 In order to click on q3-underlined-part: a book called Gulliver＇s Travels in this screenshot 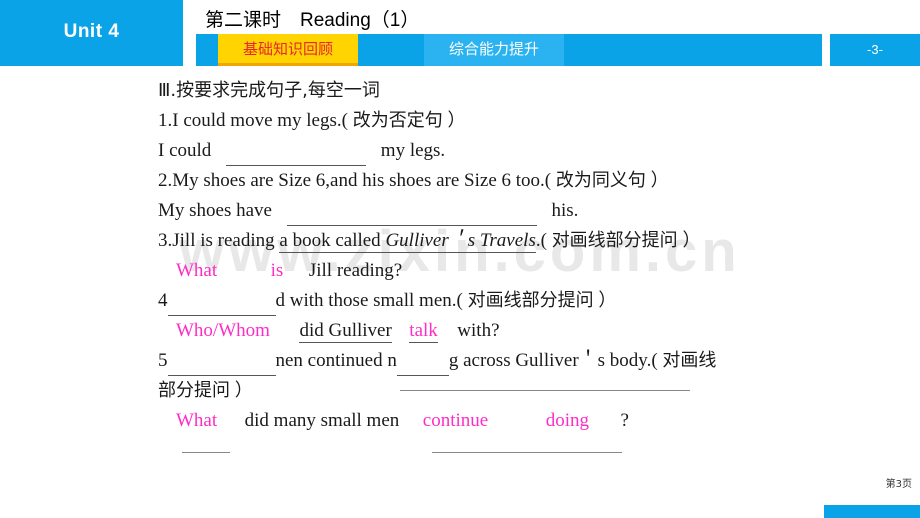, I will do `click(407, 241)`.